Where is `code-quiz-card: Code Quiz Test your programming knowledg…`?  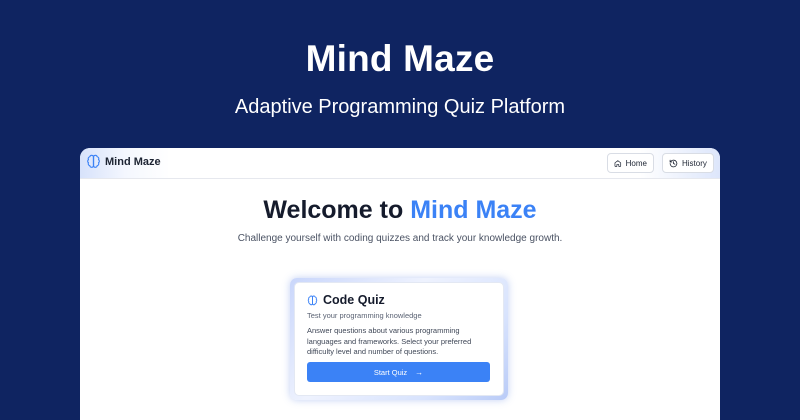 code-quiz-card: Code Quiz Test your programming knowledg… is located at coordinates (399, 339).